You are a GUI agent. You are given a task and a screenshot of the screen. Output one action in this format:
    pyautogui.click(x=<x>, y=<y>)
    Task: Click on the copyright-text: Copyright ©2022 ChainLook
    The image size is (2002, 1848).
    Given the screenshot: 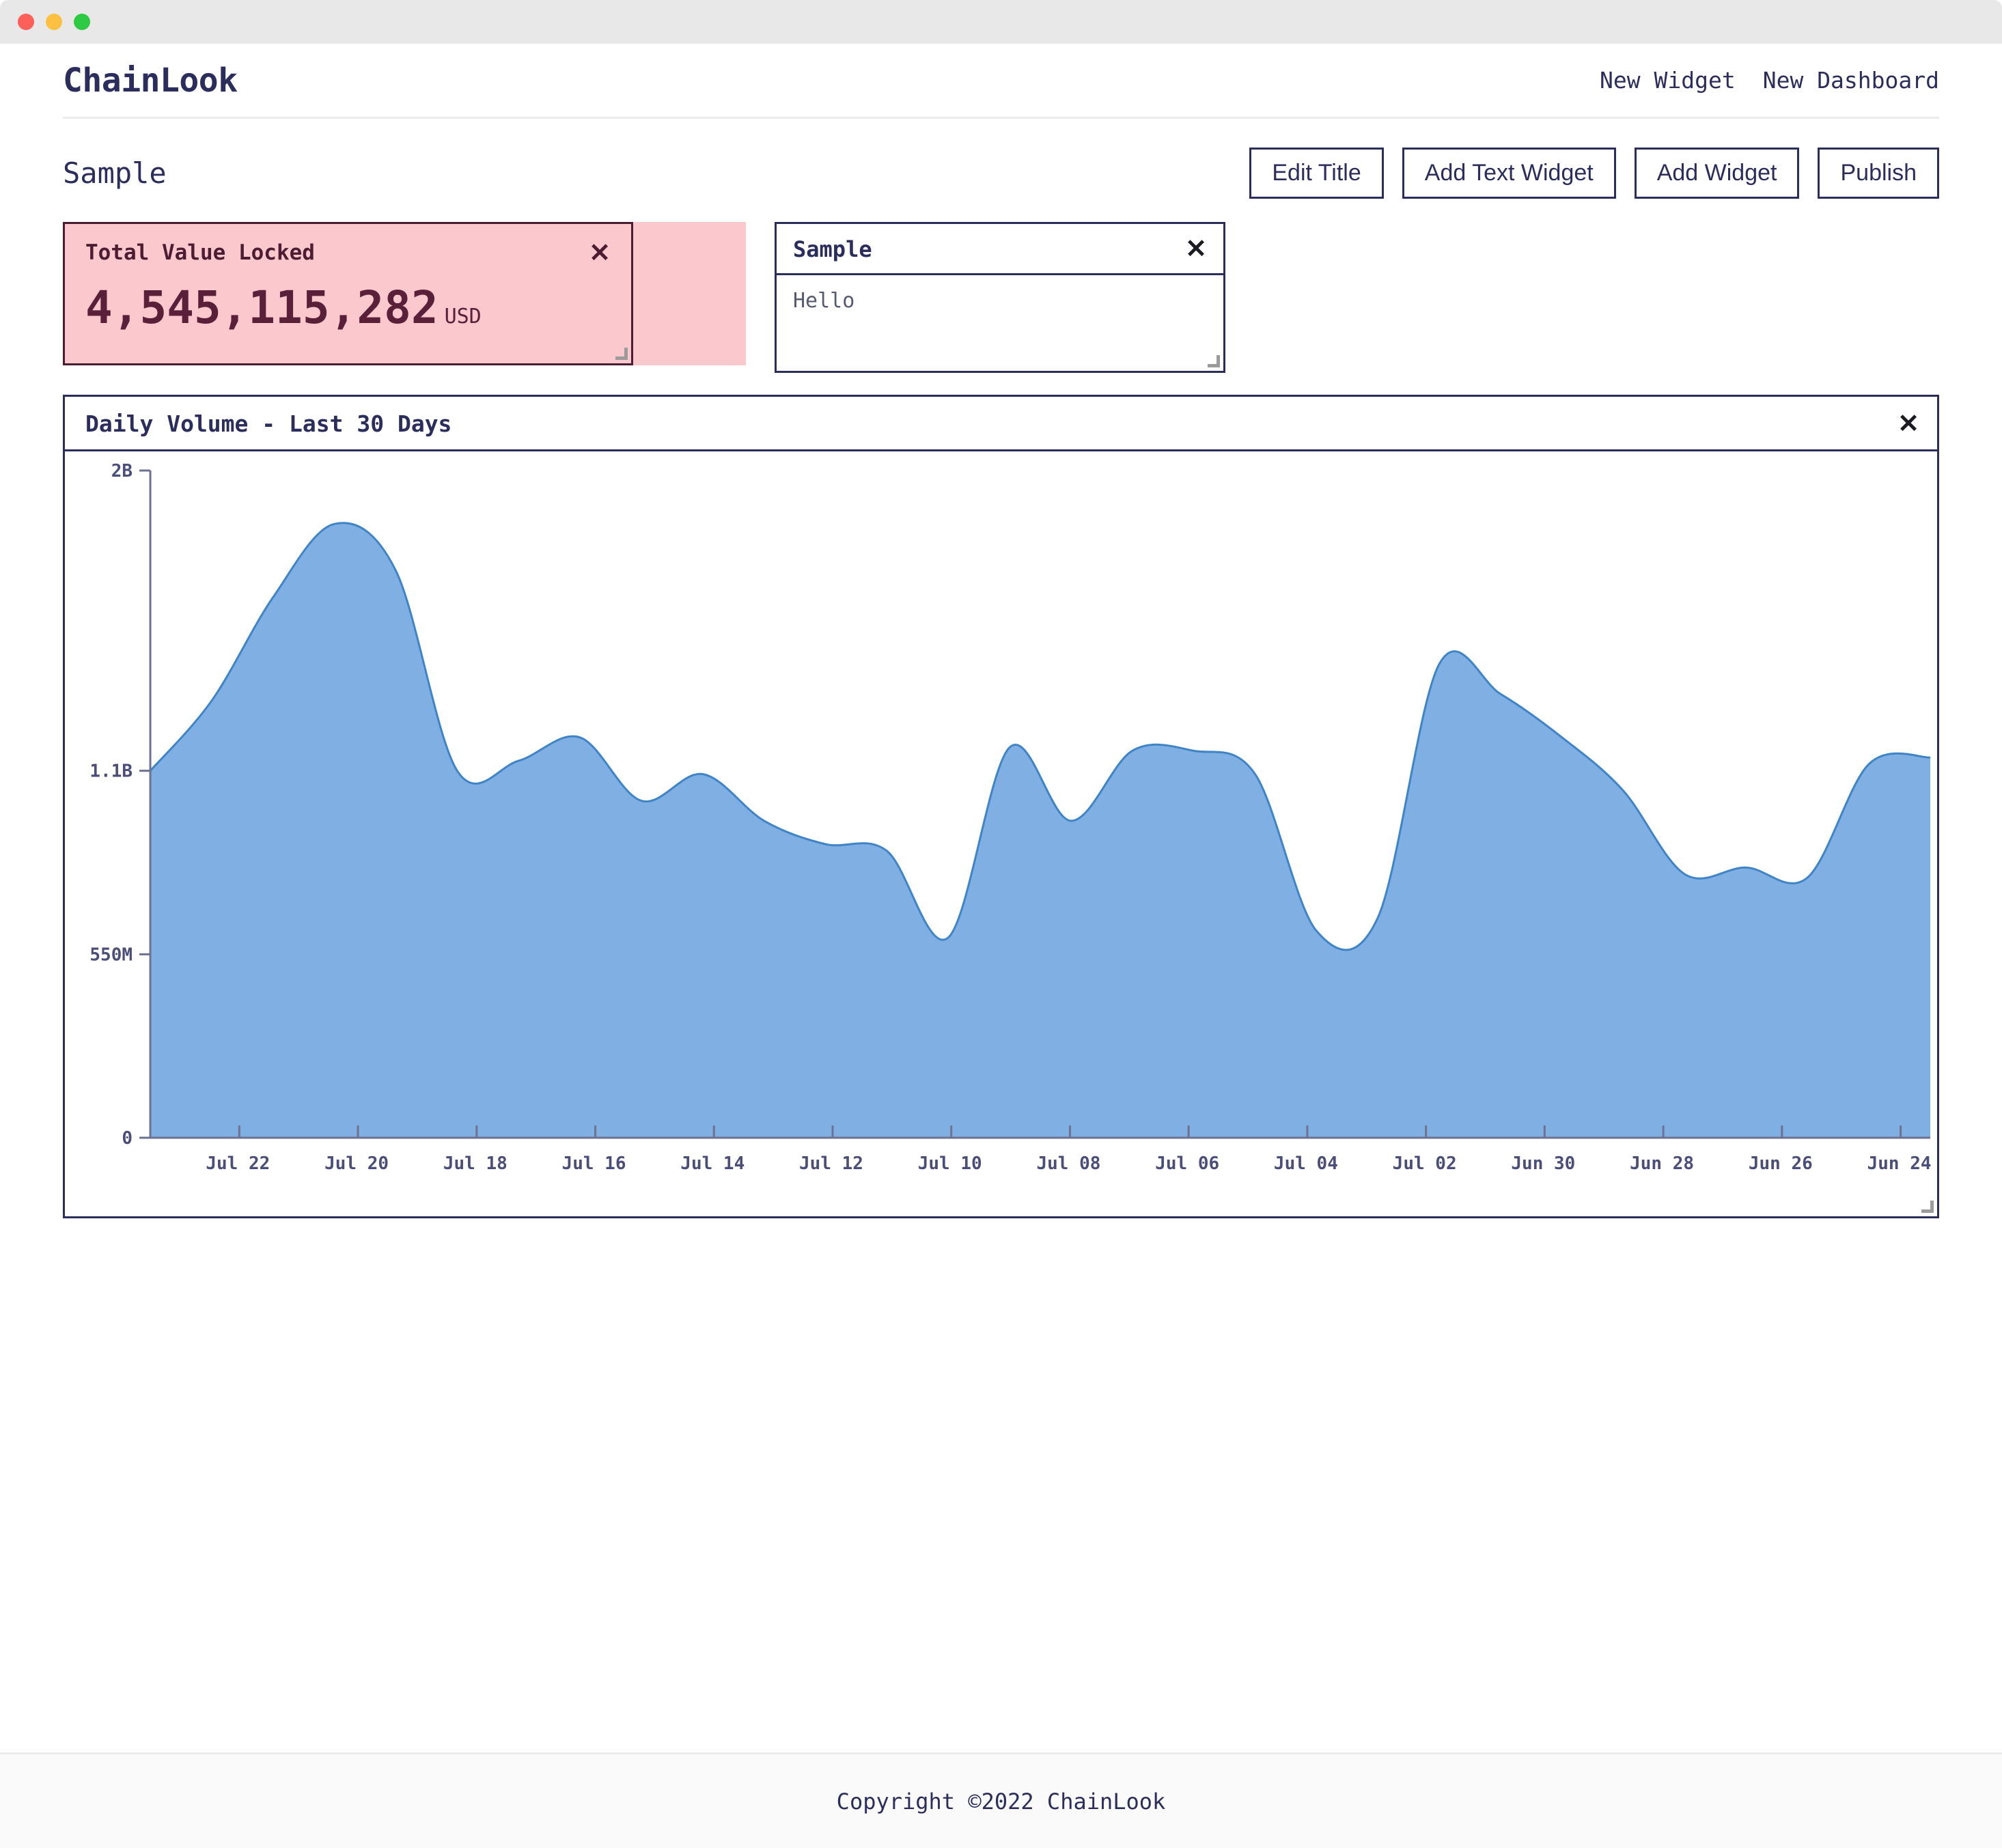 What is the action you would take?
    pyautogui.click(x=1001, y=1801)
    